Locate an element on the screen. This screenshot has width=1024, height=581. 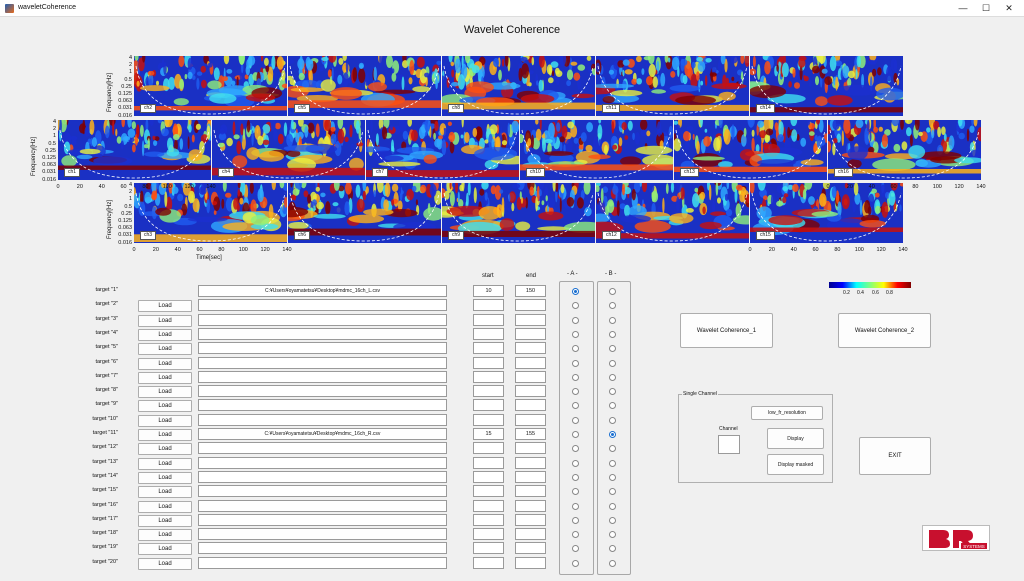
maximize-button: ☐ is located at coordinates (986, 8).